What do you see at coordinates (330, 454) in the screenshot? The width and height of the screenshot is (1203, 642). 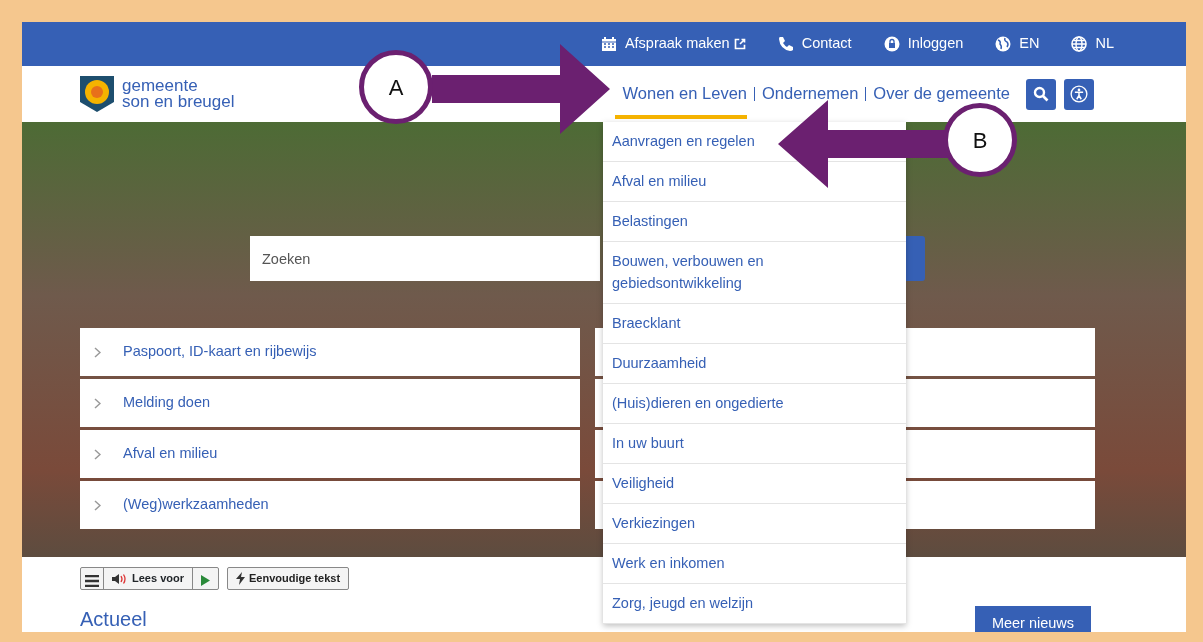 I see `quick-link: Afval en milieu` at bounding box center [330, 454].